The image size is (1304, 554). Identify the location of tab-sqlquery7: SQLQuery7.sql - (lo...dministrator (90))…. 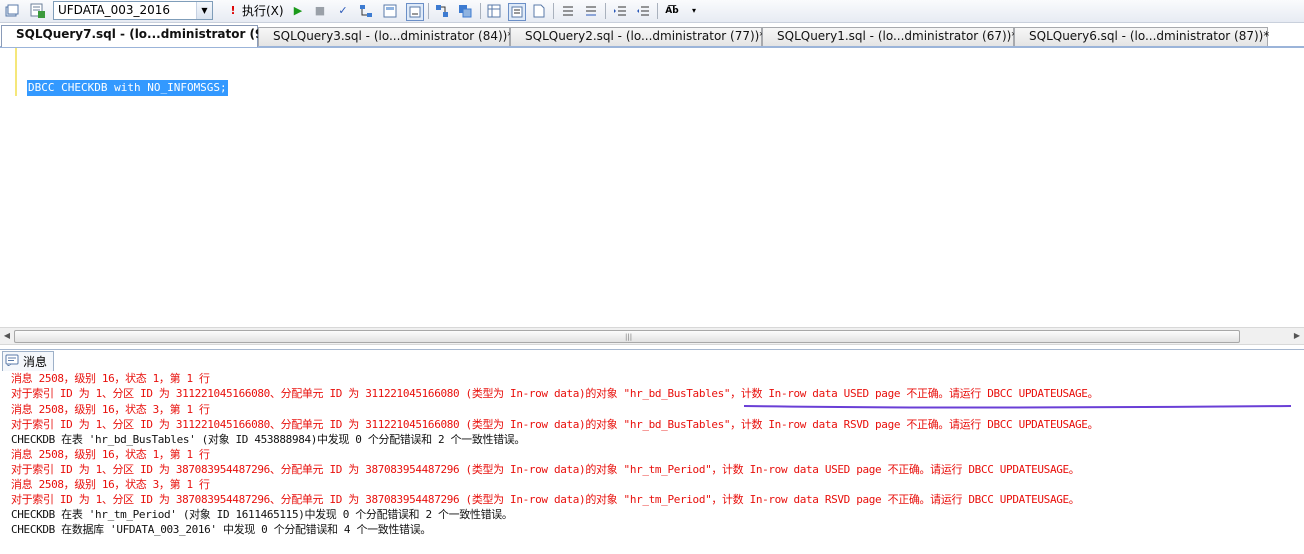
(145, 36).